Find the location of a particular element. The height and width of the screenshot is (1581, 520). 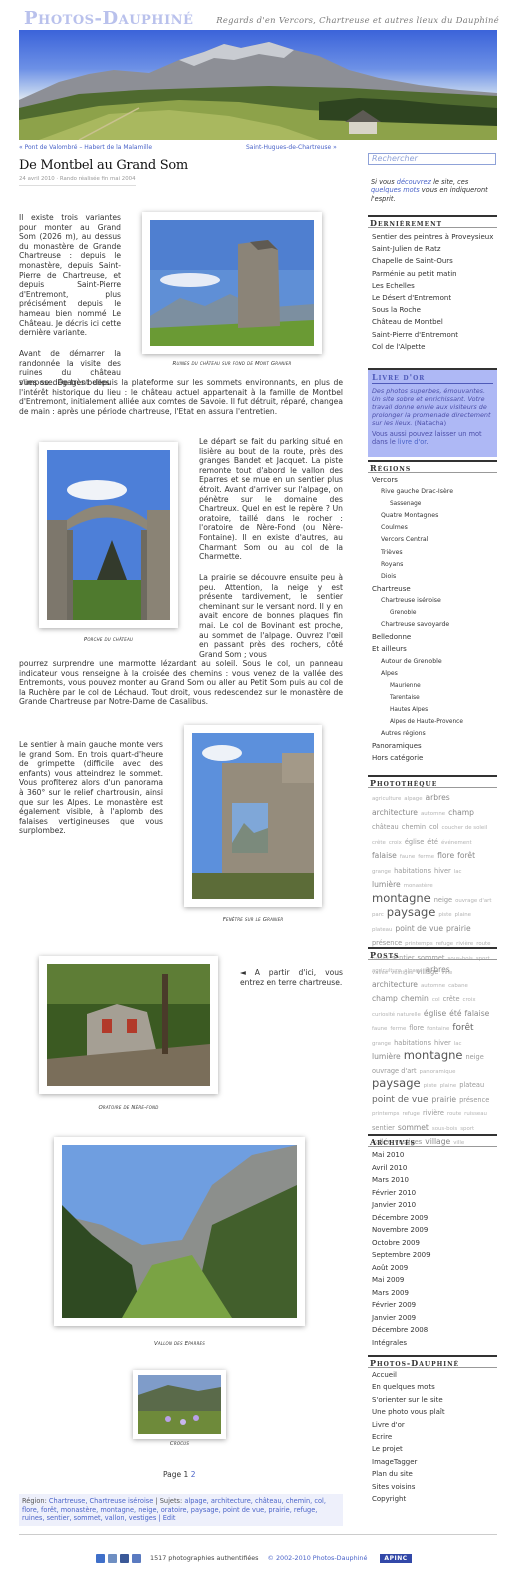

region-link-royans: Royans is located at coordinates (434, 565).